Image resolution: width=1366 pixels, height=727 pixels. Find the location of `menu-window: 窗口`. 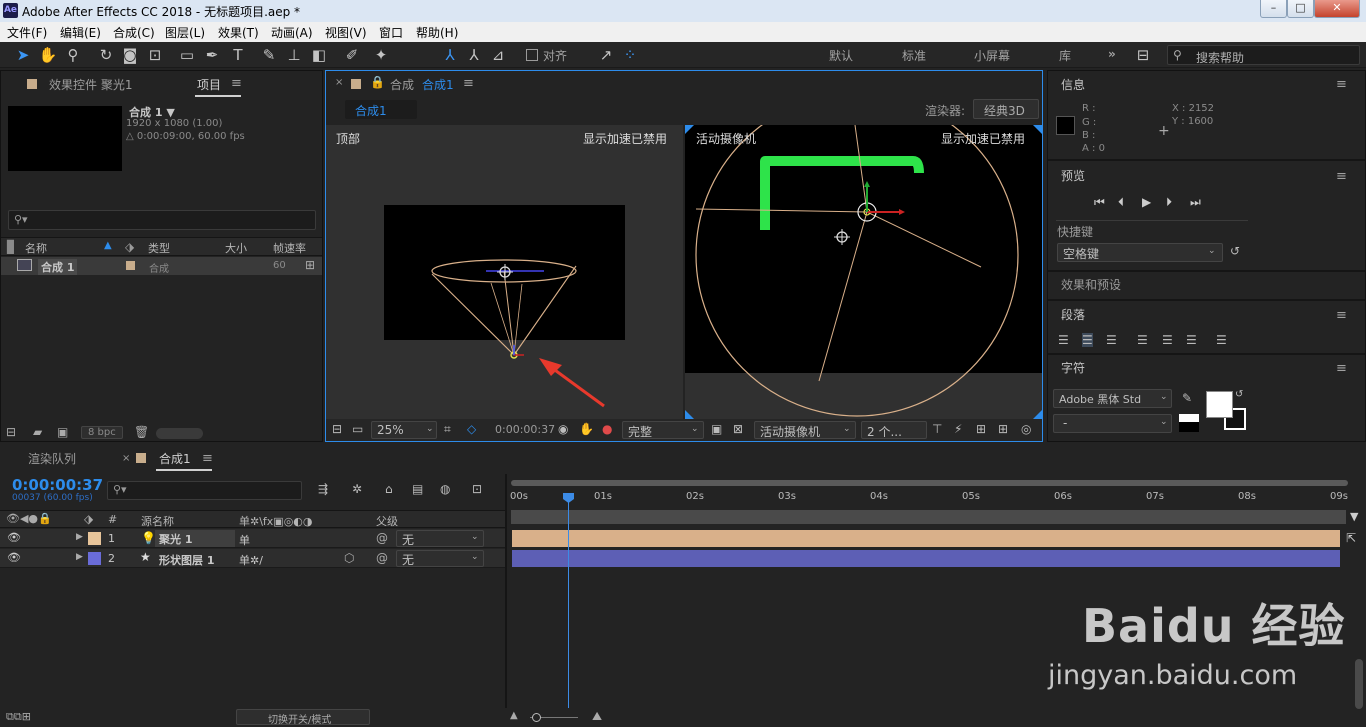

menu-window: 窗口 is located at coordinates (391, 32).